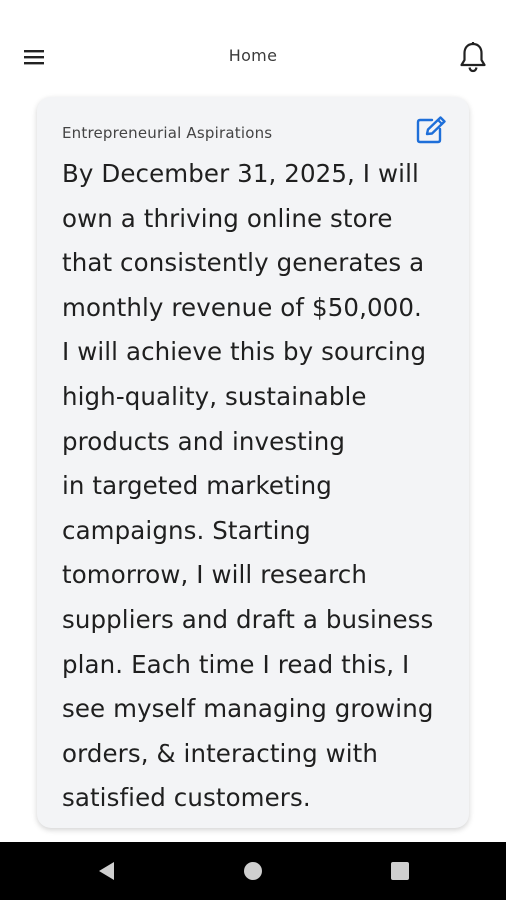  Describe the element at coordinates (253, 55) in the screenshot. I see `page-title: Home` at that location.